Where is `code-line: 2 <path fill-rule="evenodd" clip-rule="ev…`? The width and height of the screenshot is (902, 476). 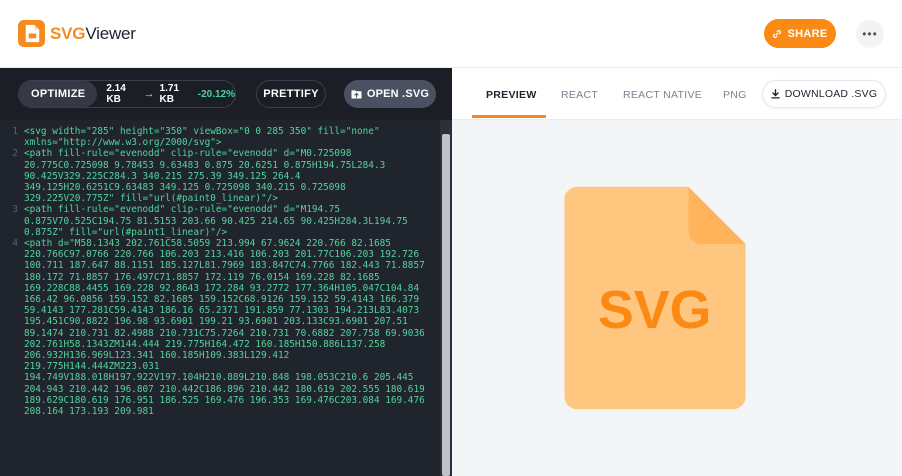 code-line: 2 <path fill-rule="evenodd" clip-rule="ev… is located at coordinates (220, 176).